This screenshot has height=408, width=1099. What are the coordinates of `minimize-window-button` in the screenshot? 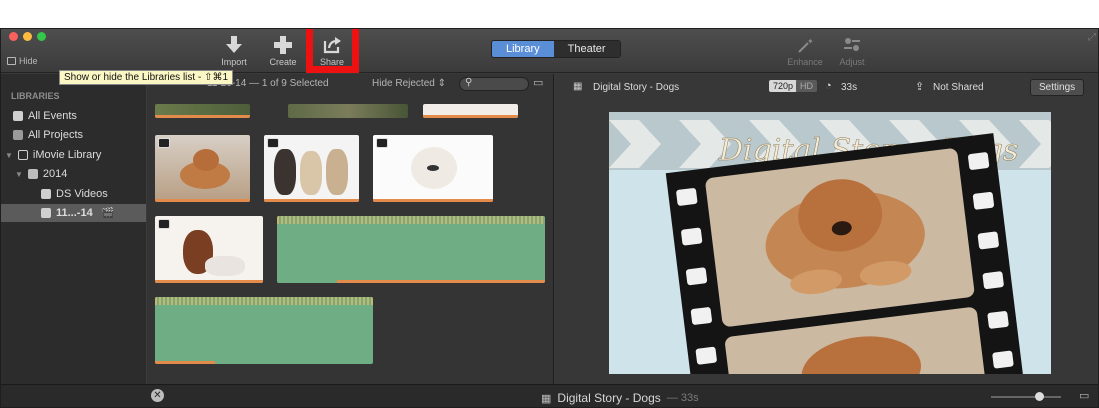 It's located at (27, 36).